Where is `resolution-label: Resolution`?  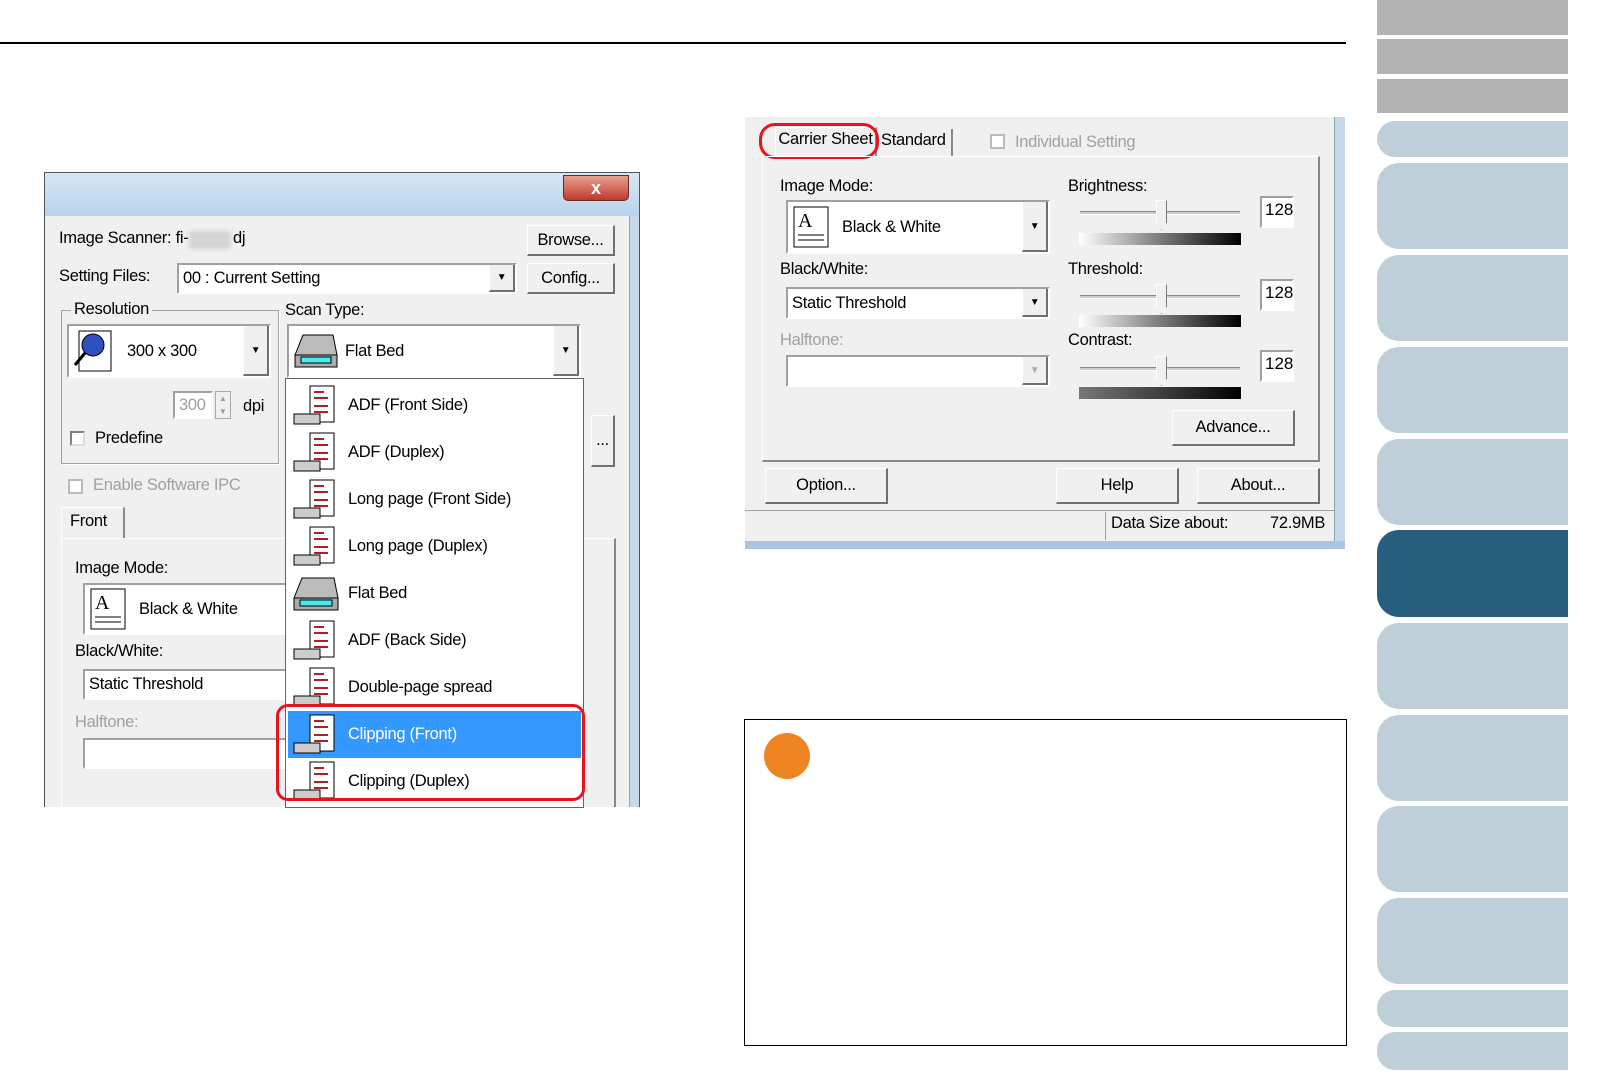
resolution-label: Resolution is located at coordinates (111, 309).